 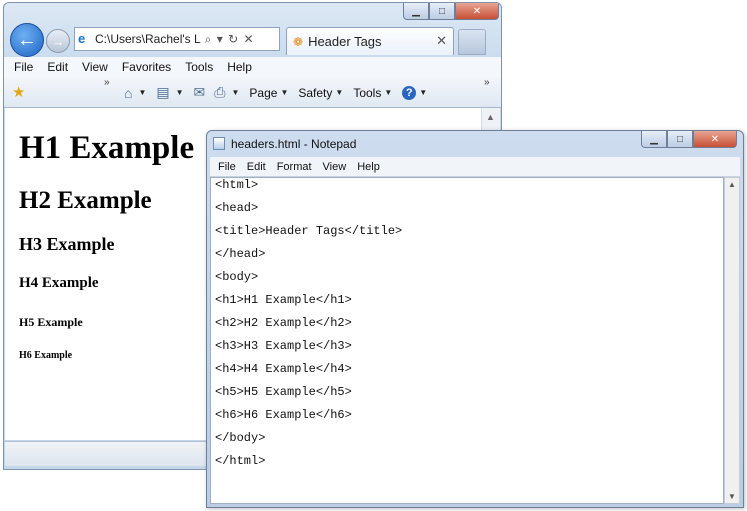 I want to click on print-dropdown-icon: ▼, so click(x=235, y=92).